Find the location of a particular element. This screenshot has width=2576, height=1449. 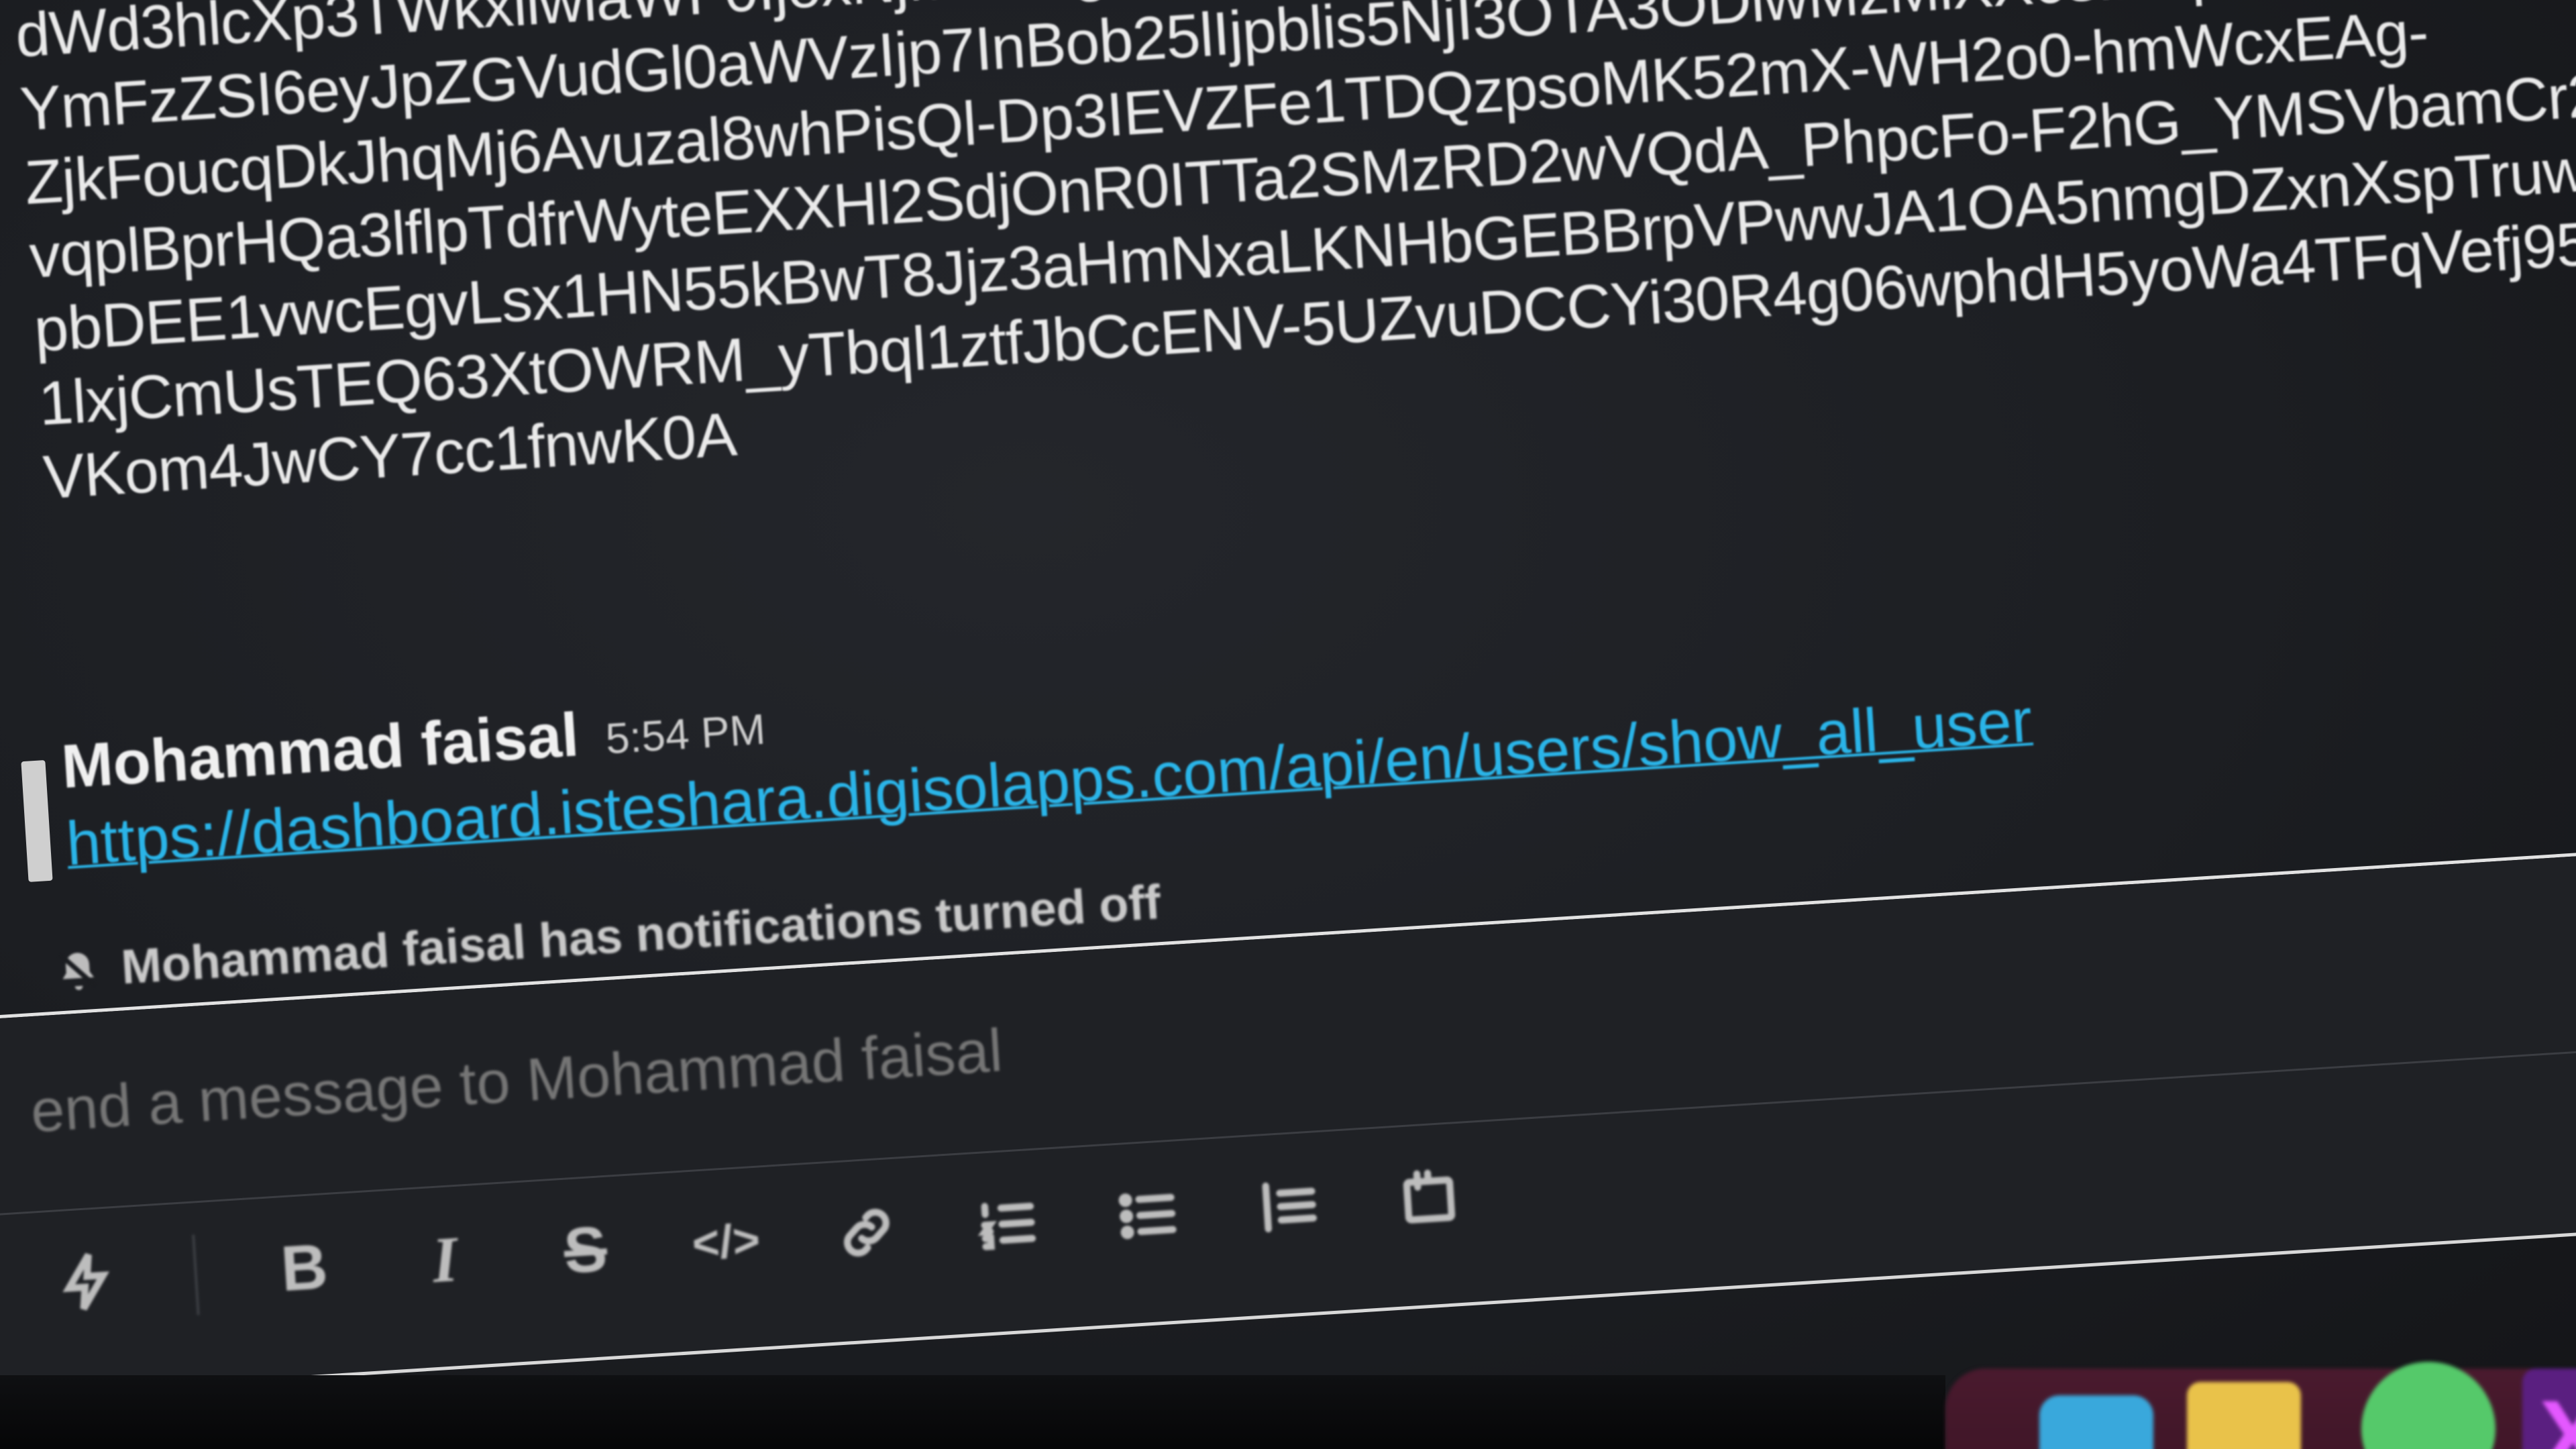

shortcuts-icon is located at coordinates (87, 1282).